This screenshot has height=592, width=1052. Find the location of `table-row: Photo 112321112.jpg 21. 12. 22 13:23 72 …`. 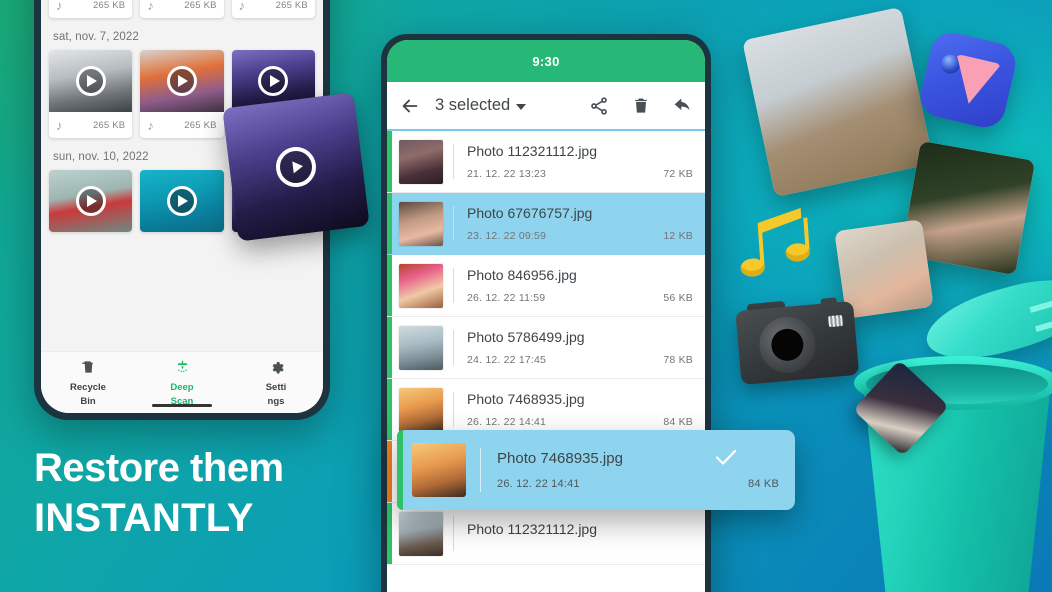

table-row: Photo 112321112.jpg 21. 12. 22 13:23 72 … is located at coordinates (546, 162).